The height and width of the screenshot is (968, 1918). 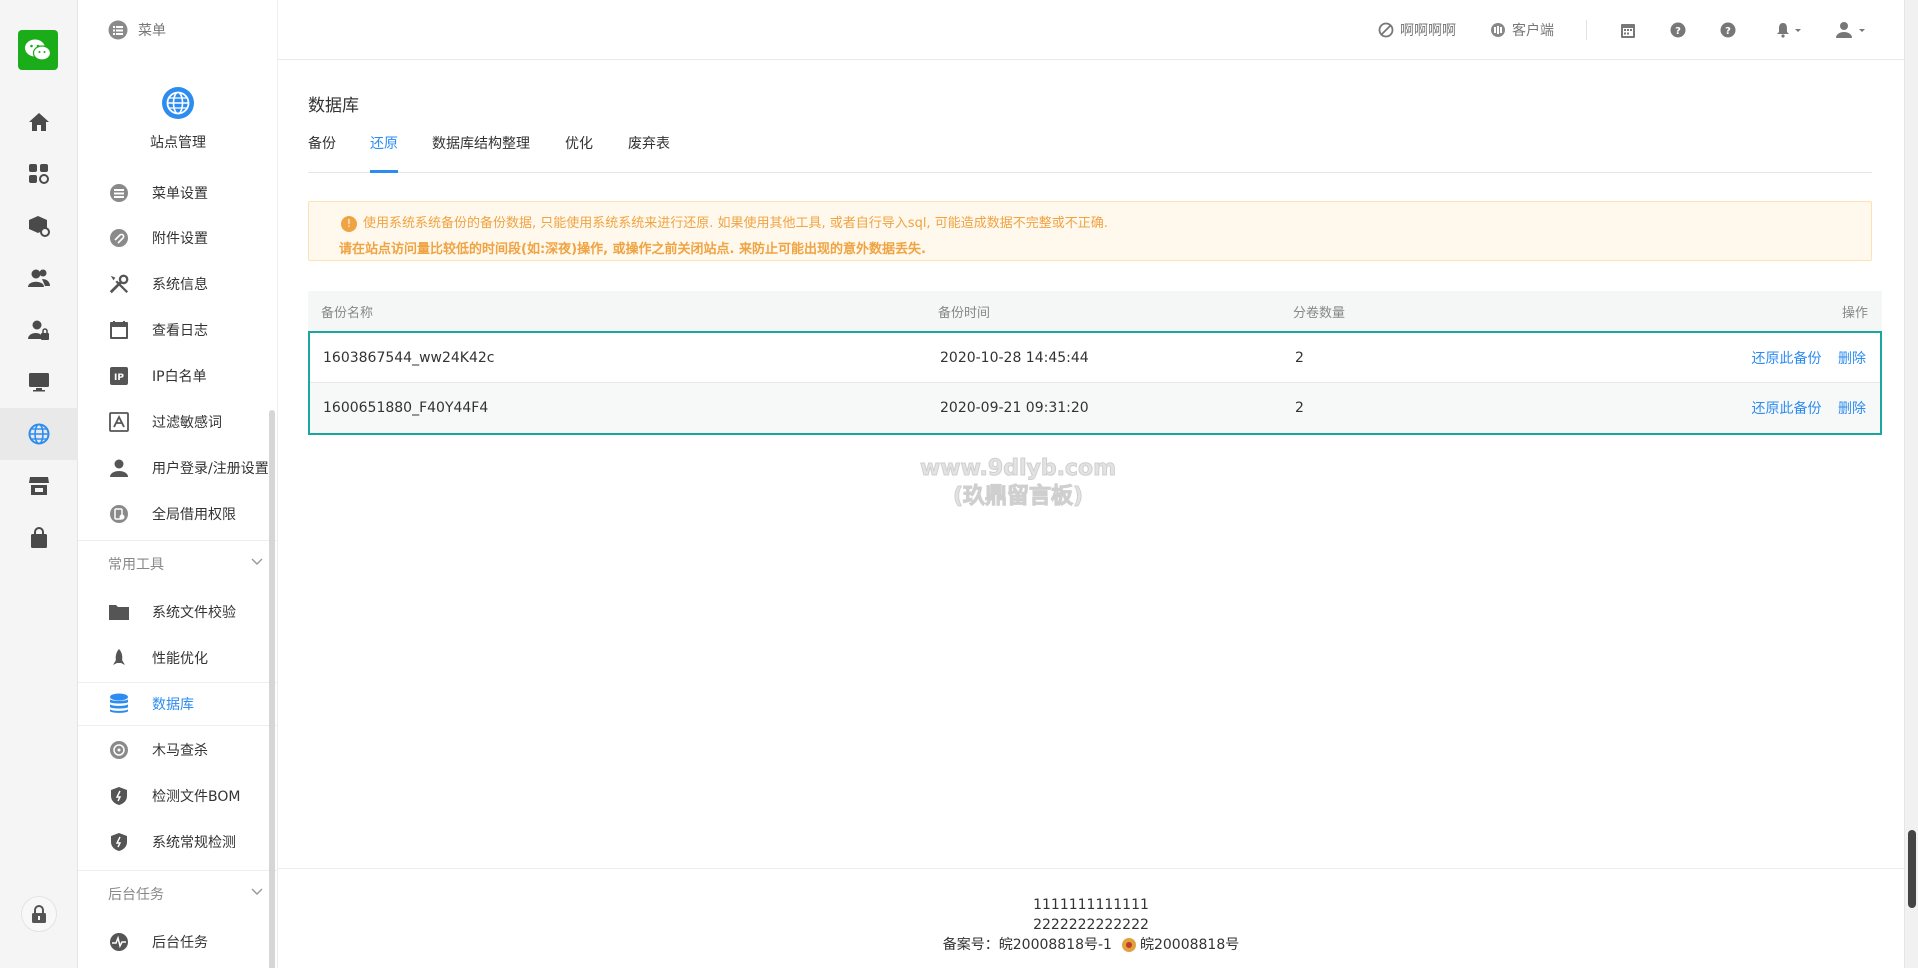 What do you see at coordinates (119, 750) in the screenshot?
I see `shield-scan-icon` at bounding box center [119, 750].